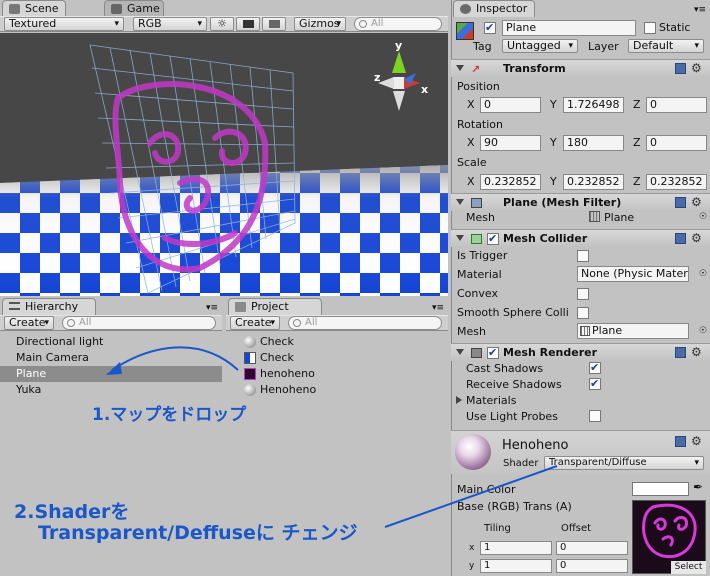 This screenshot has width=710, height=576. I want to click on annotation-step1: 1.マップをドロップ, so click(169, 415).